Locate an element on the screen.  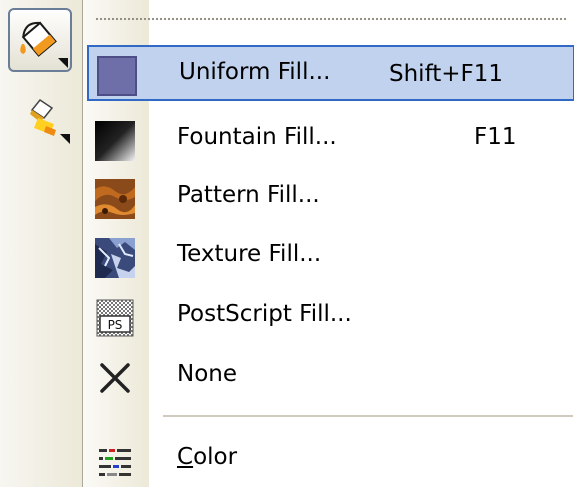
fill-tool-button is located at coordinates (40, 40).